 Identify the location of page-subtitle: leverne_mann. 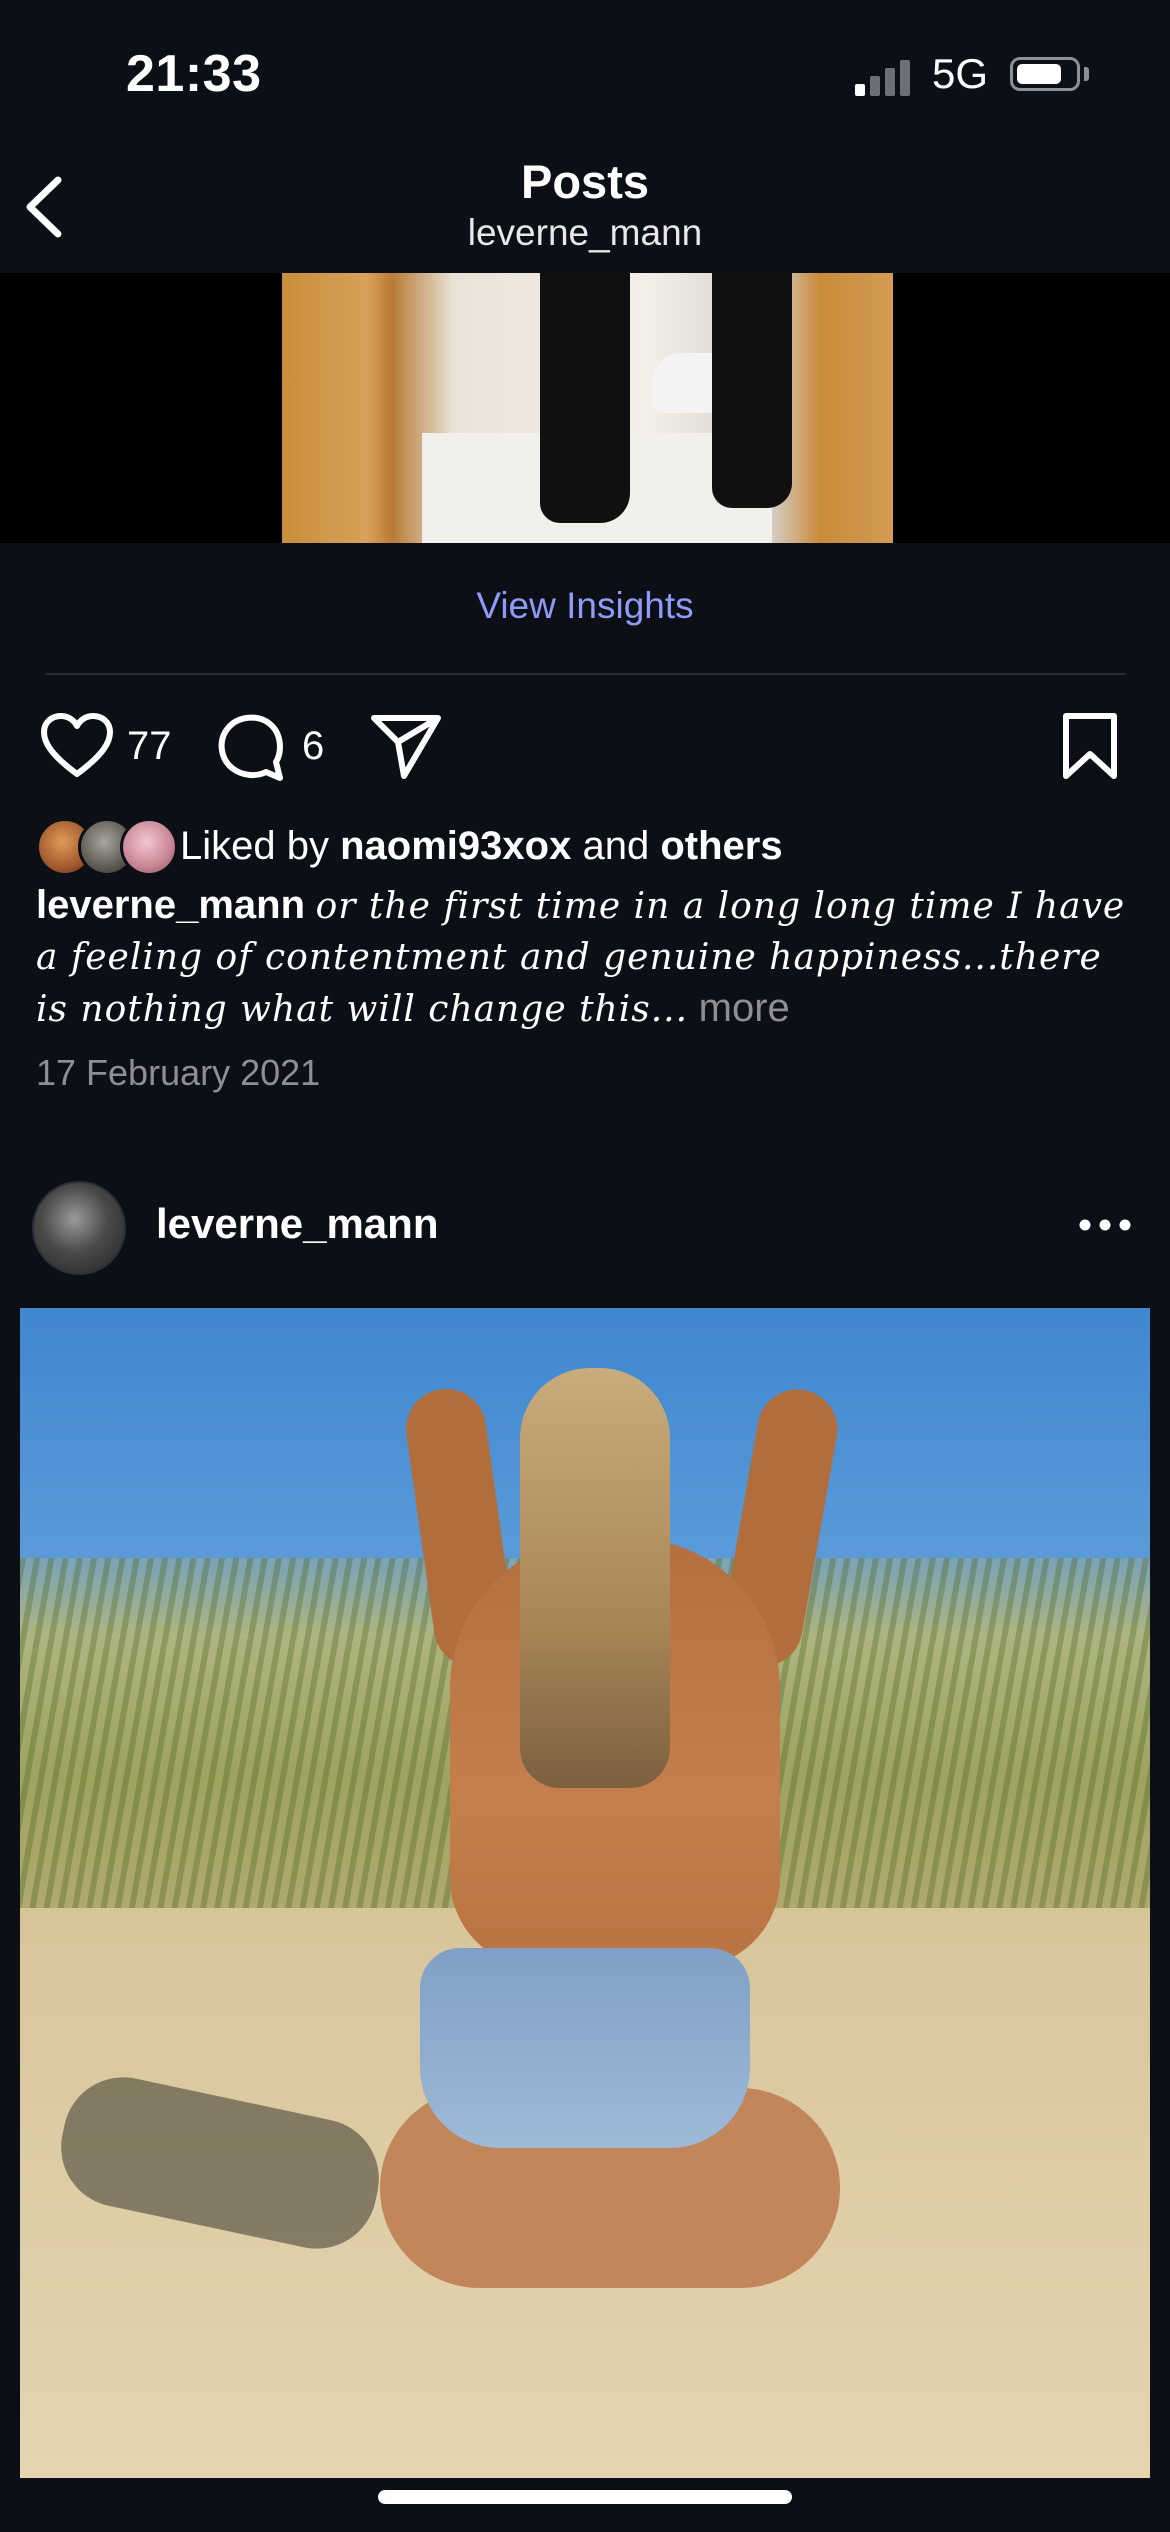
(585, 232).